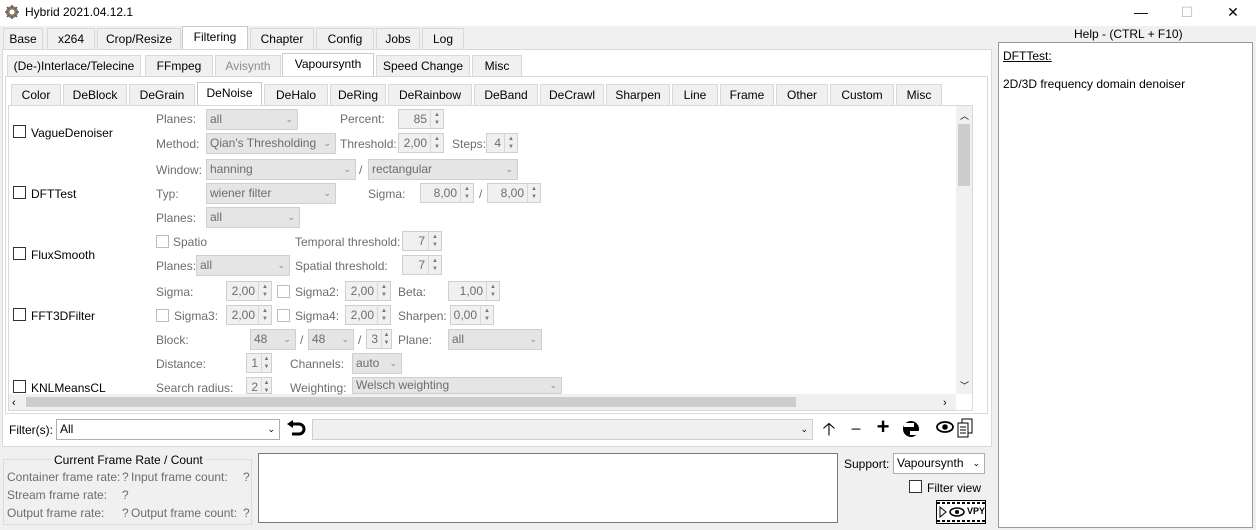 This screenshot has height=530, width=1256. I want to click on dft-planes-select: all ⌄, so click(253, 217).